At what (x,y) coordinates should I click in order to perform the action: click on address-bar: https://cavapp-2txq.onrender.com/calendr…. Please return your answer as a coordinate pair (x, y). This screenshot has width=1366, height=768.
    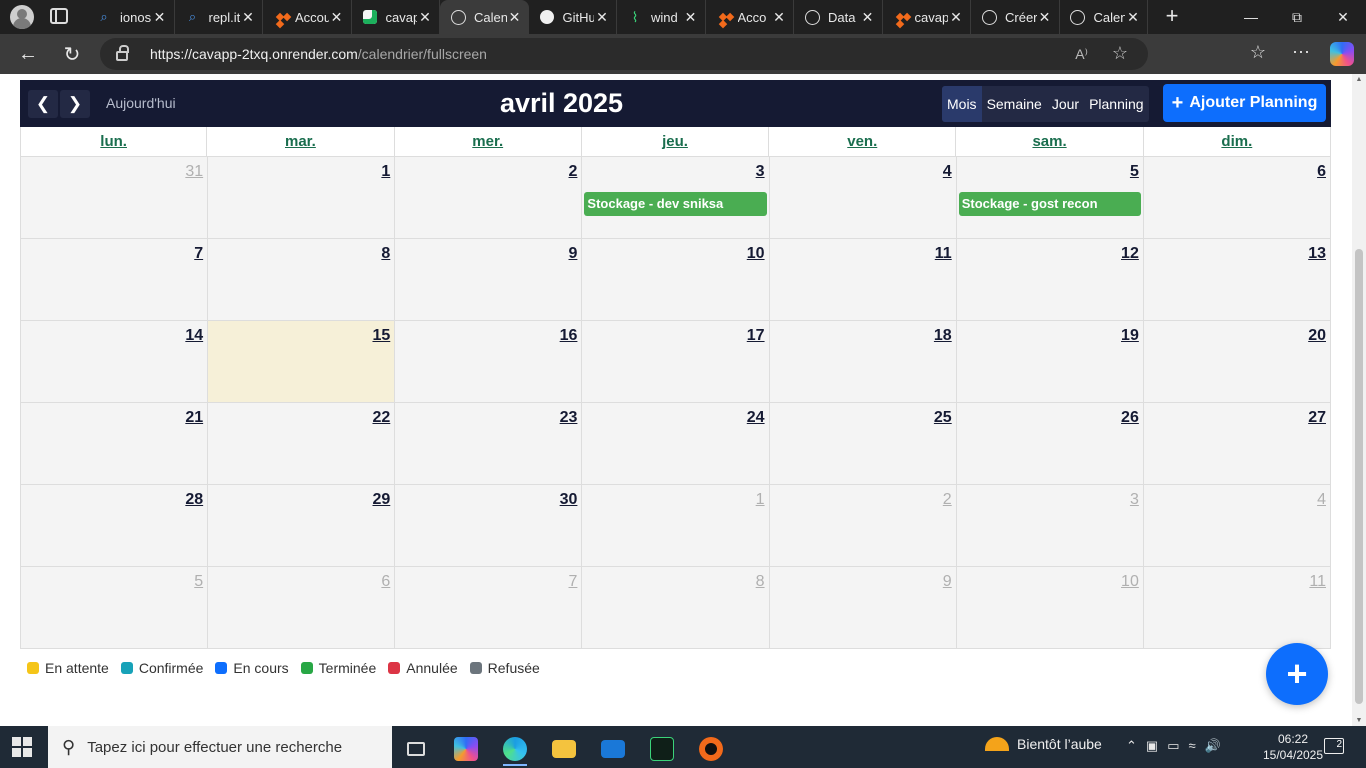
    Looking at the image, I should click on (624, 54).